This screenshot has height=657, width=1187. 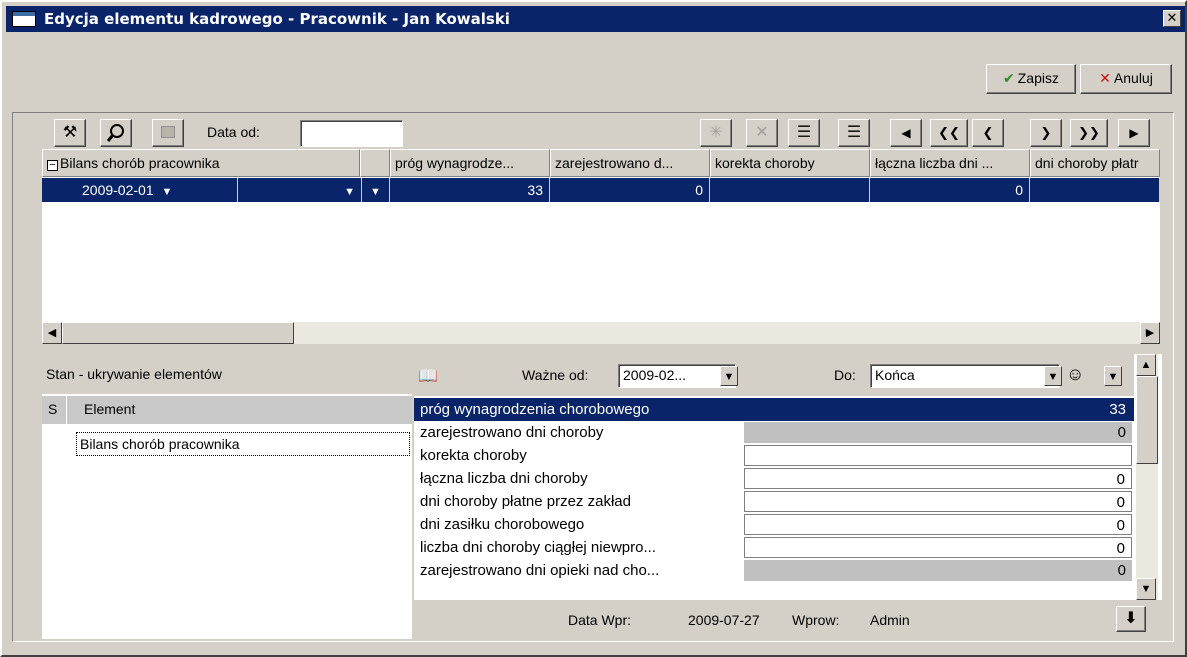 What do you see at coordinates (243, 444) in the screenshot?
I see `list-item: Bilans chorób pracownika` at bounding box center [243, 444].